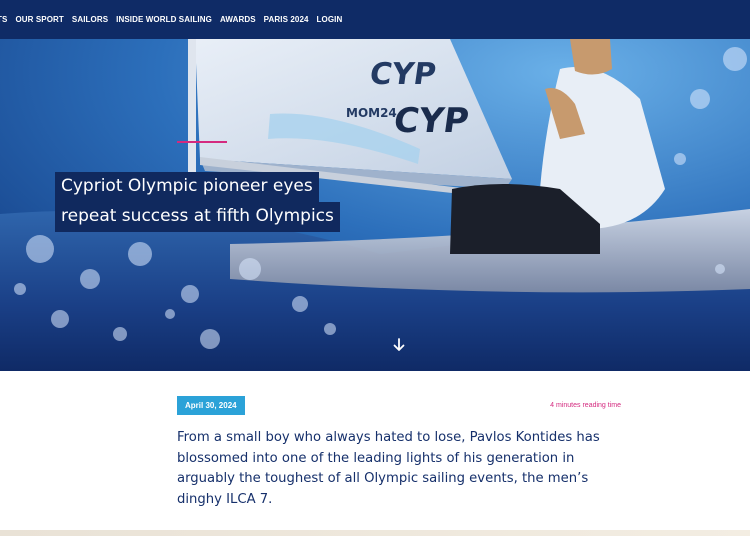 The width and height of the screenshot is (750, 536). Describe the element at coordinates (202, 142) in the screenshot. I see `intro-underline` at that location.